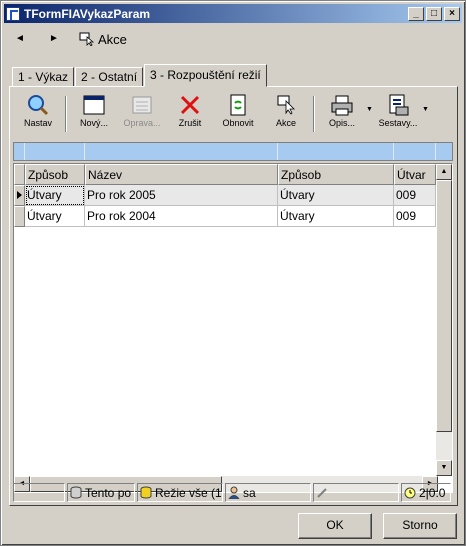 This screenshot has height=546, width=466. What do you see at coordinates (420, 526) in the screenshot?
I see `storno-button: Storno` at bounding box center [420, 526].